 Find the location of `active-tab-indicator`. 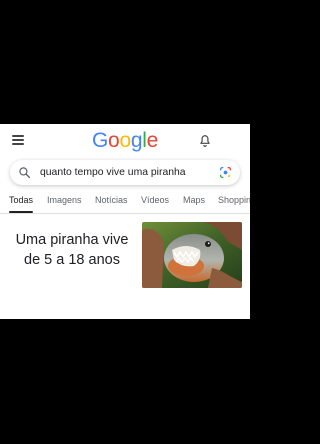

active-tab-indicator is located at coordinates (21, 212).